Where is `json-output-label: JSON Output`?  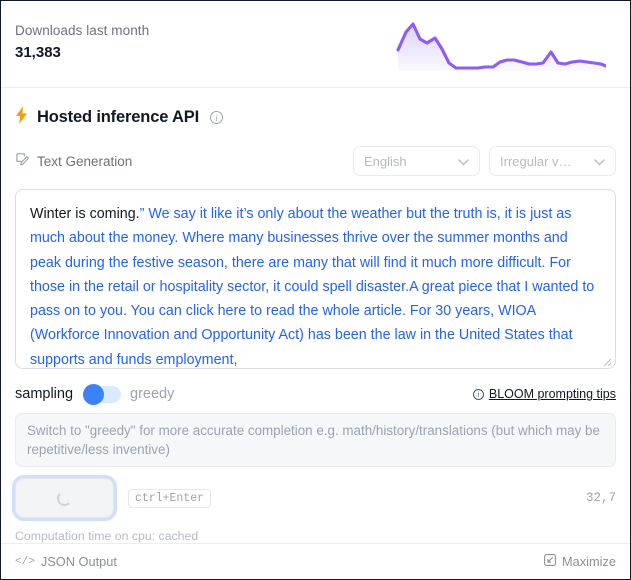 json-output-label: JSON Output is located at coordinates (78, 561).